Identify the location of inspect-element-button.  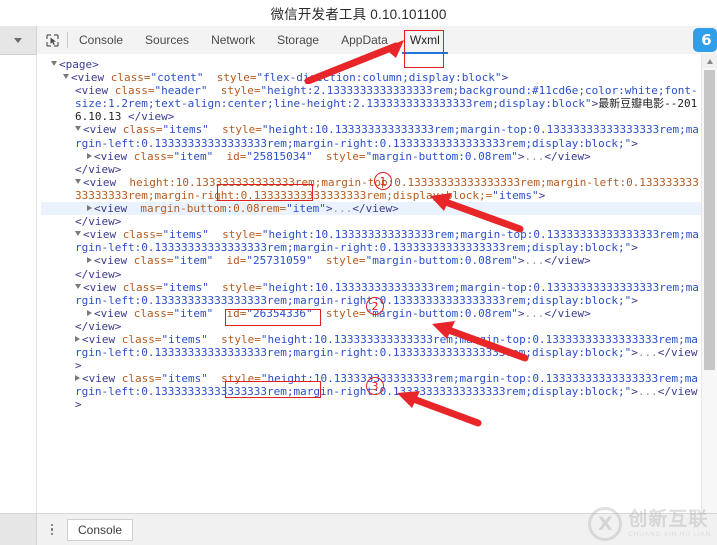
(52, 40).